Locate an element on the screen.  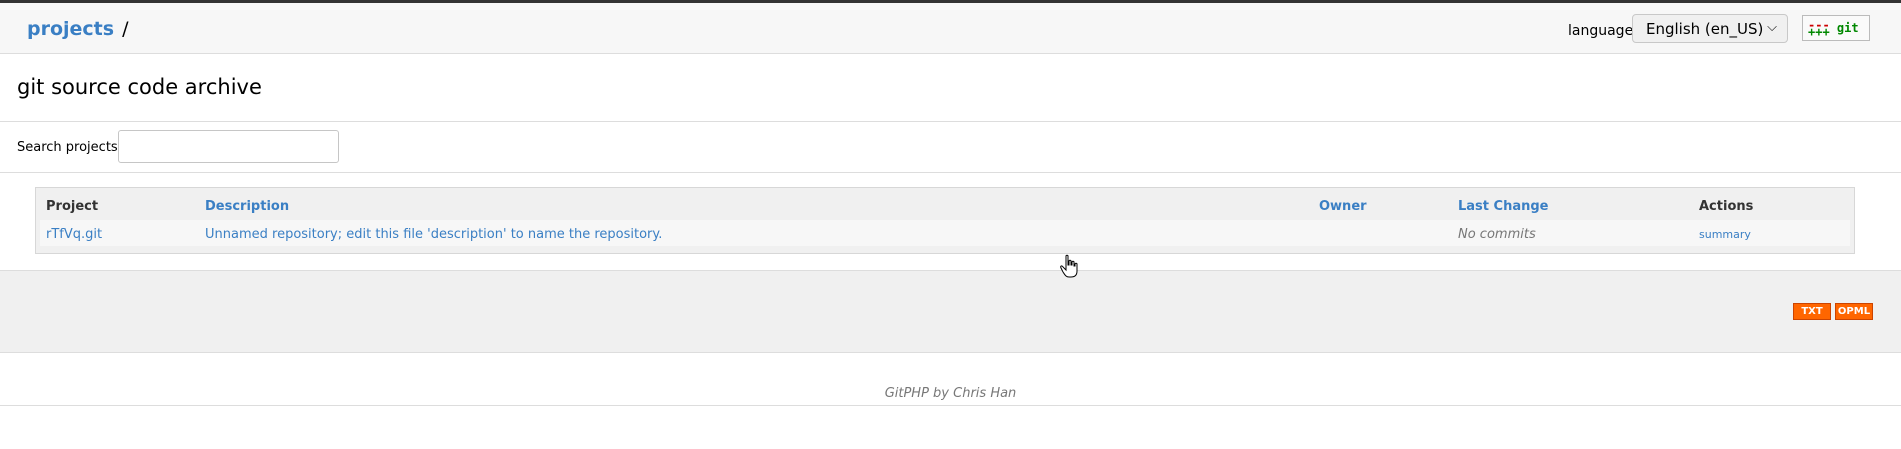
breadcrumb: projects / is located at coordinates (77, 29).